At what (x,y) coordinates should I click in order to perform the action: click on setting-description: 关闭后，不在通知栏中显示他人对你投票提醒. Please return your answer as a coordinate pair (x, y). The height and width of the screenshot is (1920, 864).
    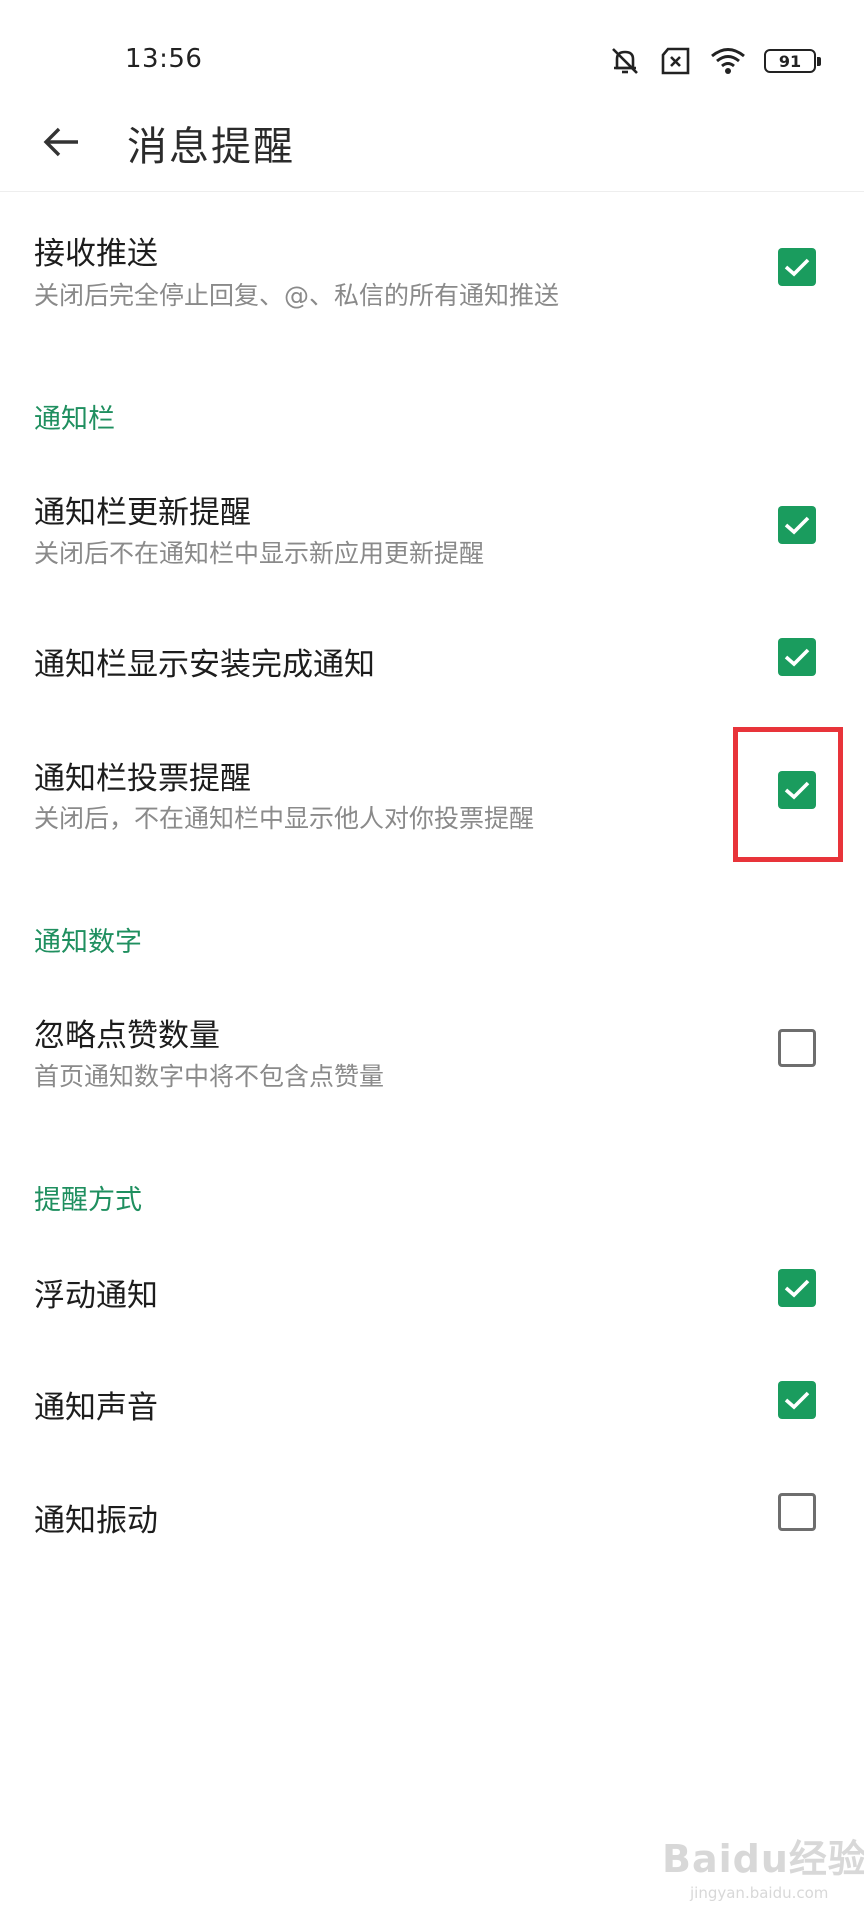
    Looking at the image, I should click on (284, 818).